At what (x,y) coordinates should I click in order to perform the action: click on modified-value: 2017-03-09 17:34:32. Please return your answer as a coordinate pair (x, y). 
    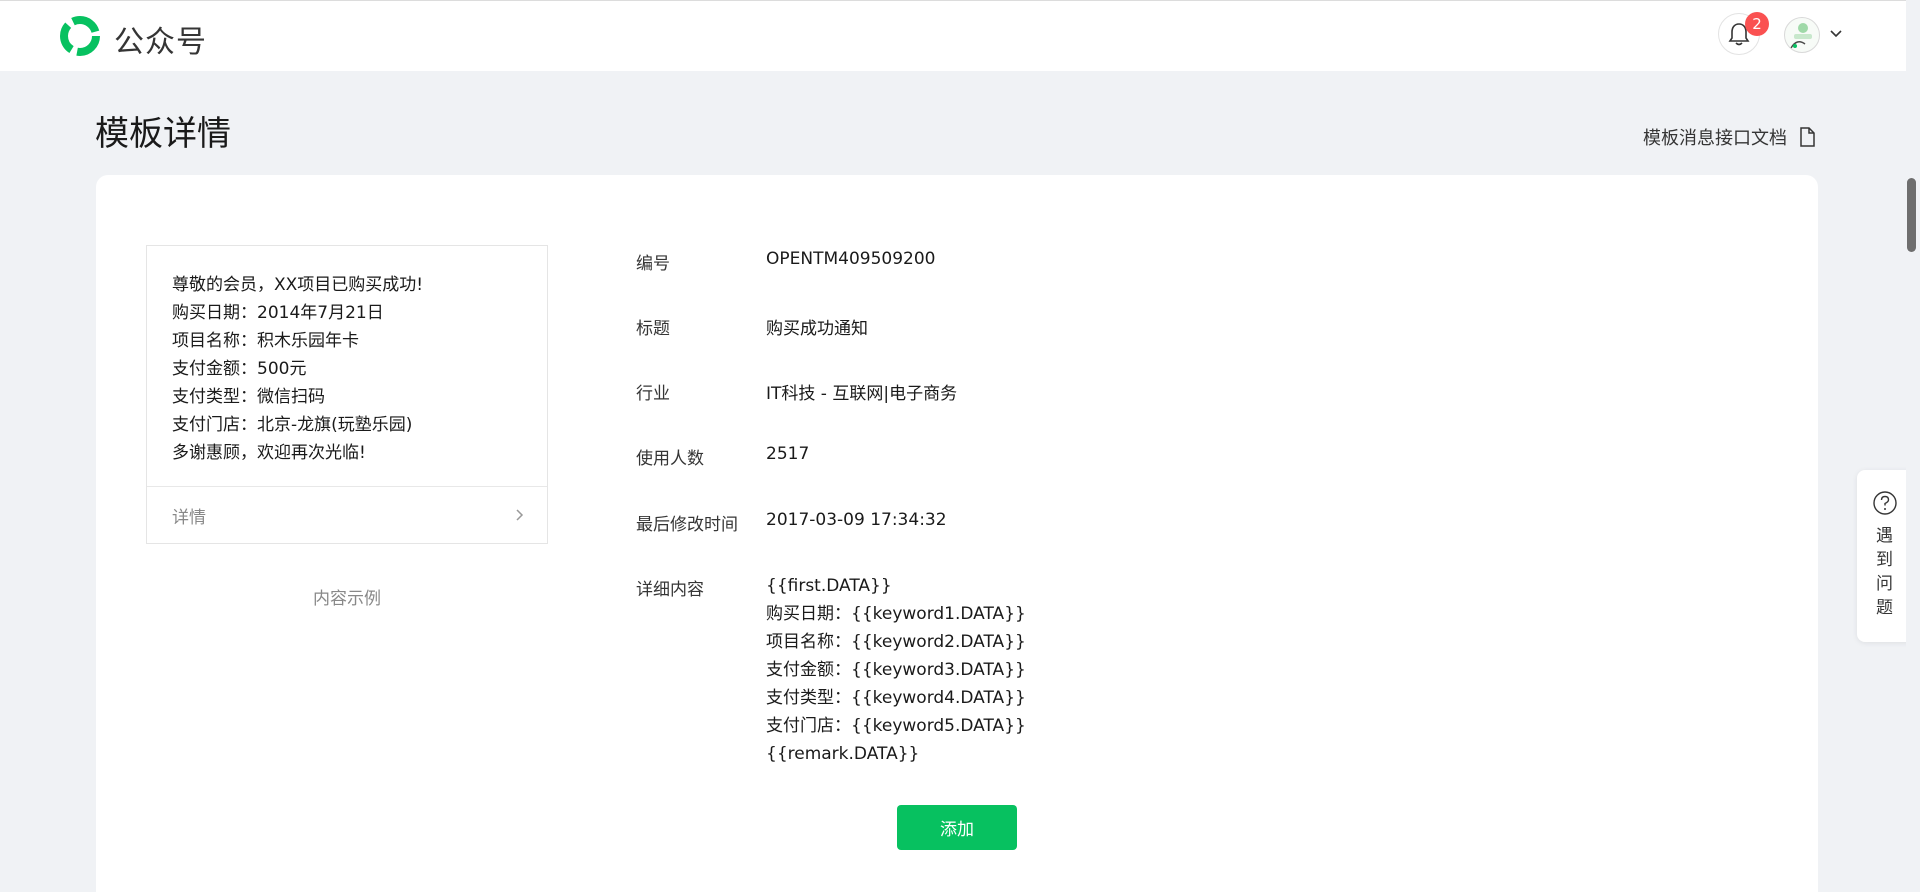
    Looking at the image, I should click on (856, 520).